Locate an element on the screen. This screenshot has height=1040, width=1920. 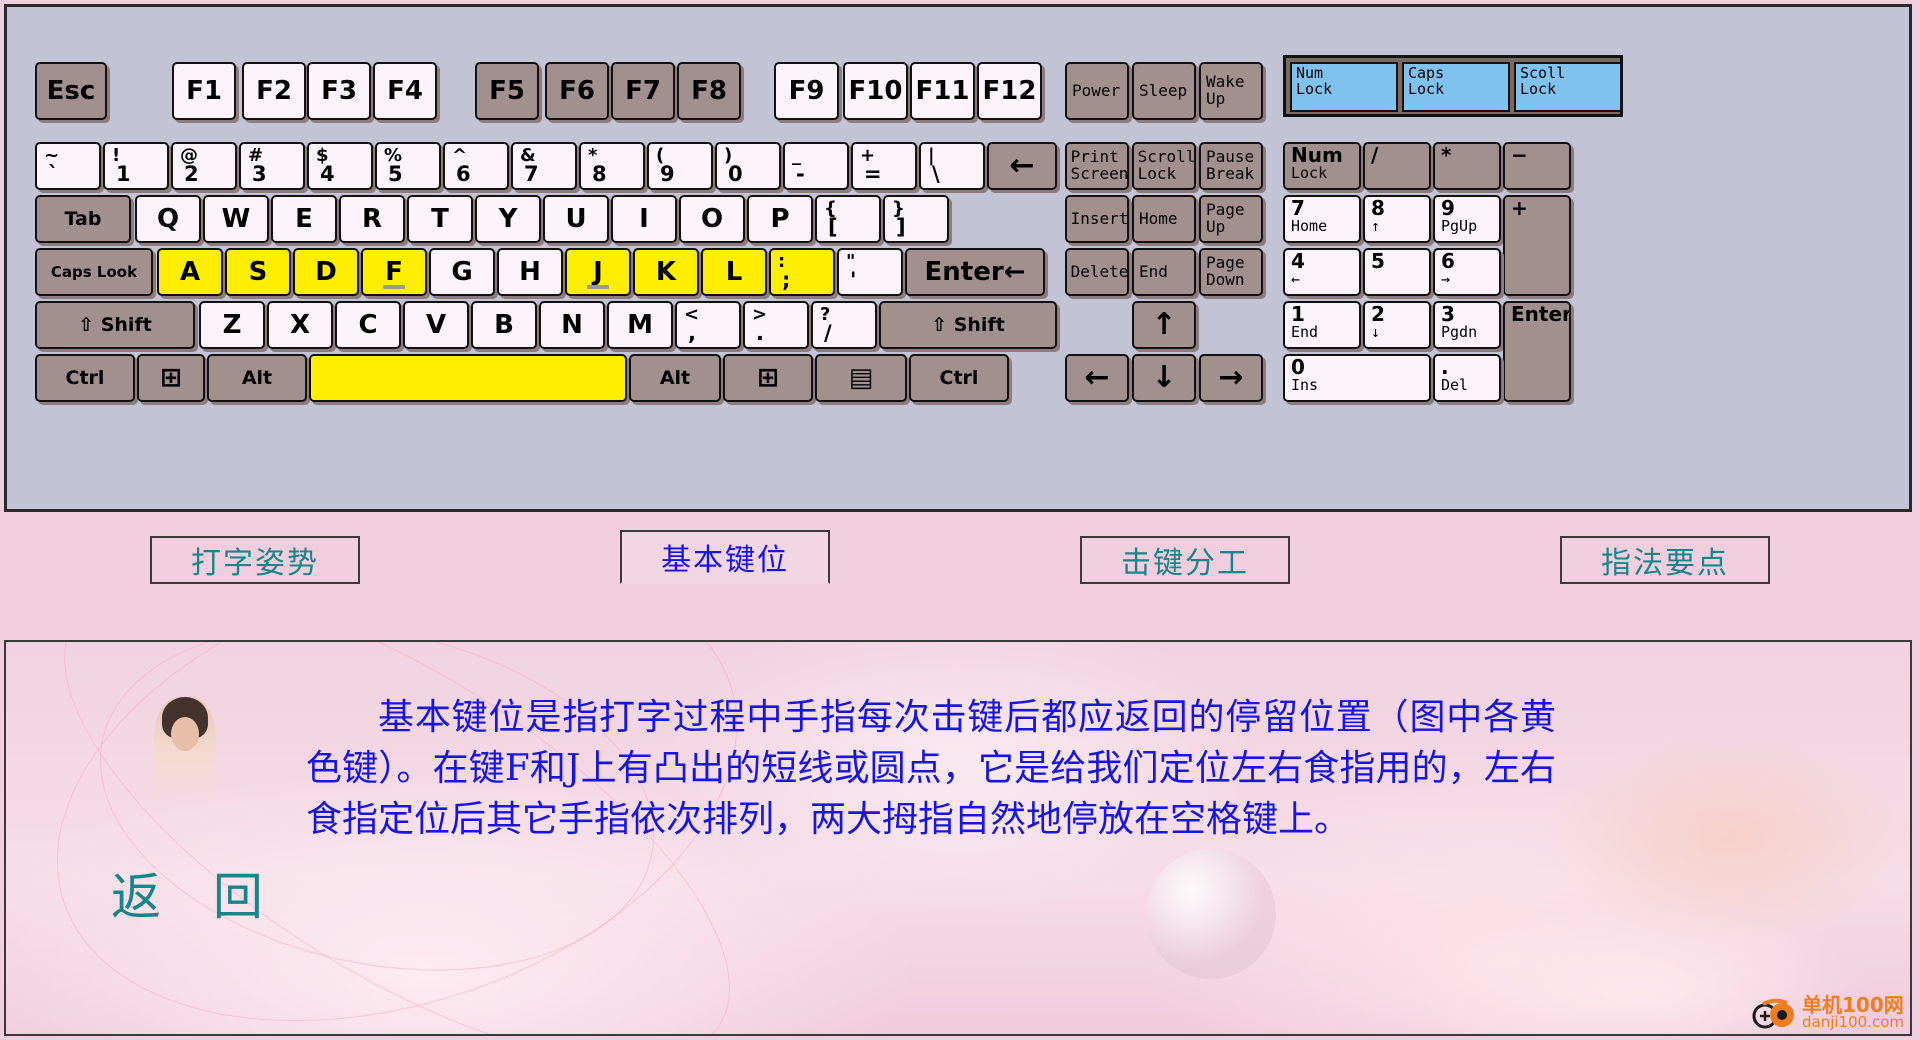
key-f4: F4 is located at coordinates (405, 91).